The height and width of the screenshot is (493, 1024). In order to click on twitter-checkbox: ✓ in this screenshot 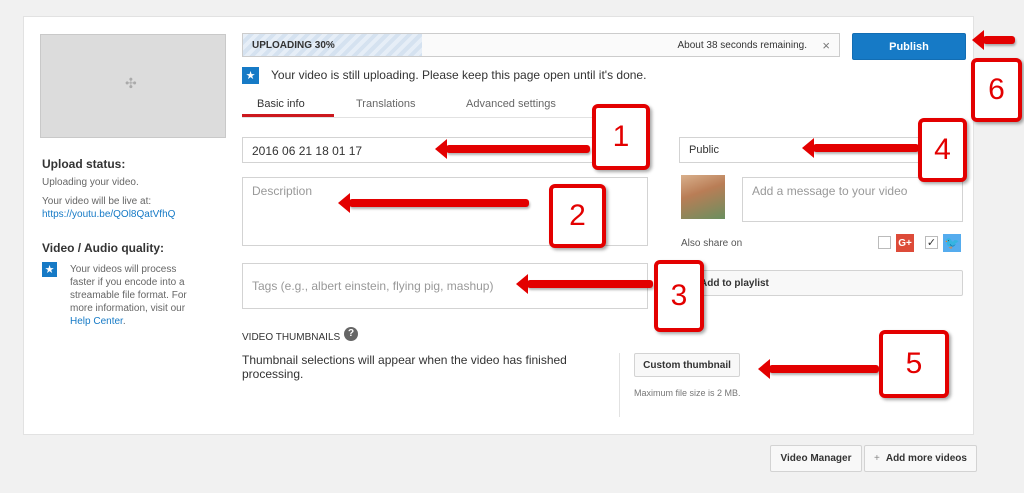, I will do `click(931, 242)`.